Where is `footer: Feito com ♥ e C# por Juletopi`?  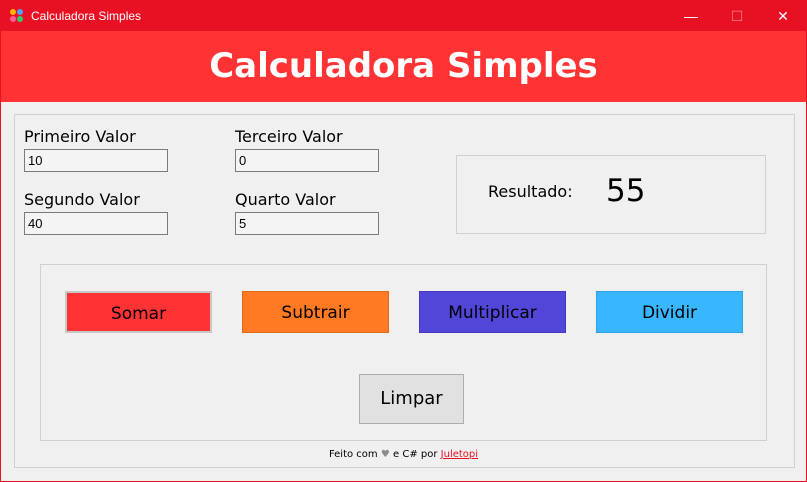 footer: Feito com ♥ e C# por Juletopi is located at coordinates (403, 454).